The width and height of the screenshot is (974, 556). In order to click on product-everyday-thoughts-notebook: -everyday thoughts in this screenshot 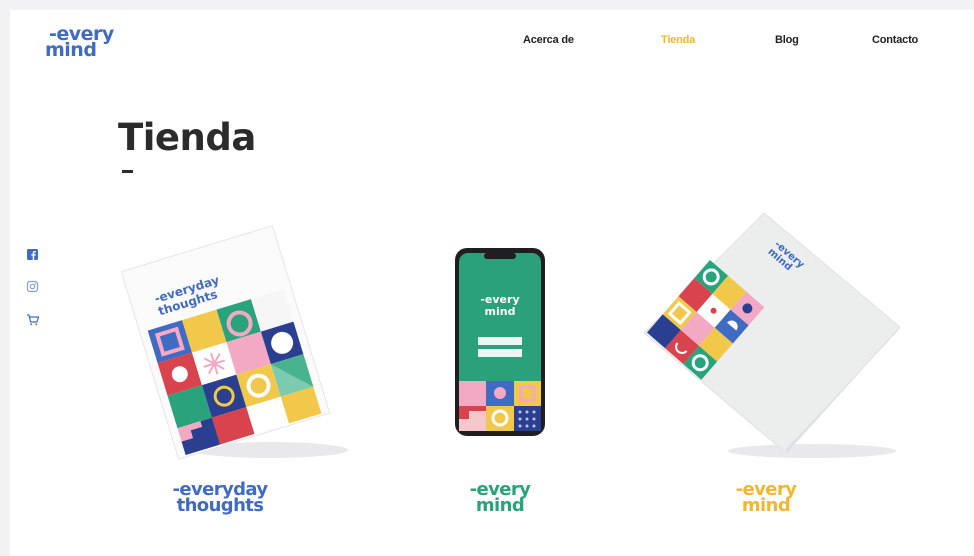, I will do `click(230, 340)`.